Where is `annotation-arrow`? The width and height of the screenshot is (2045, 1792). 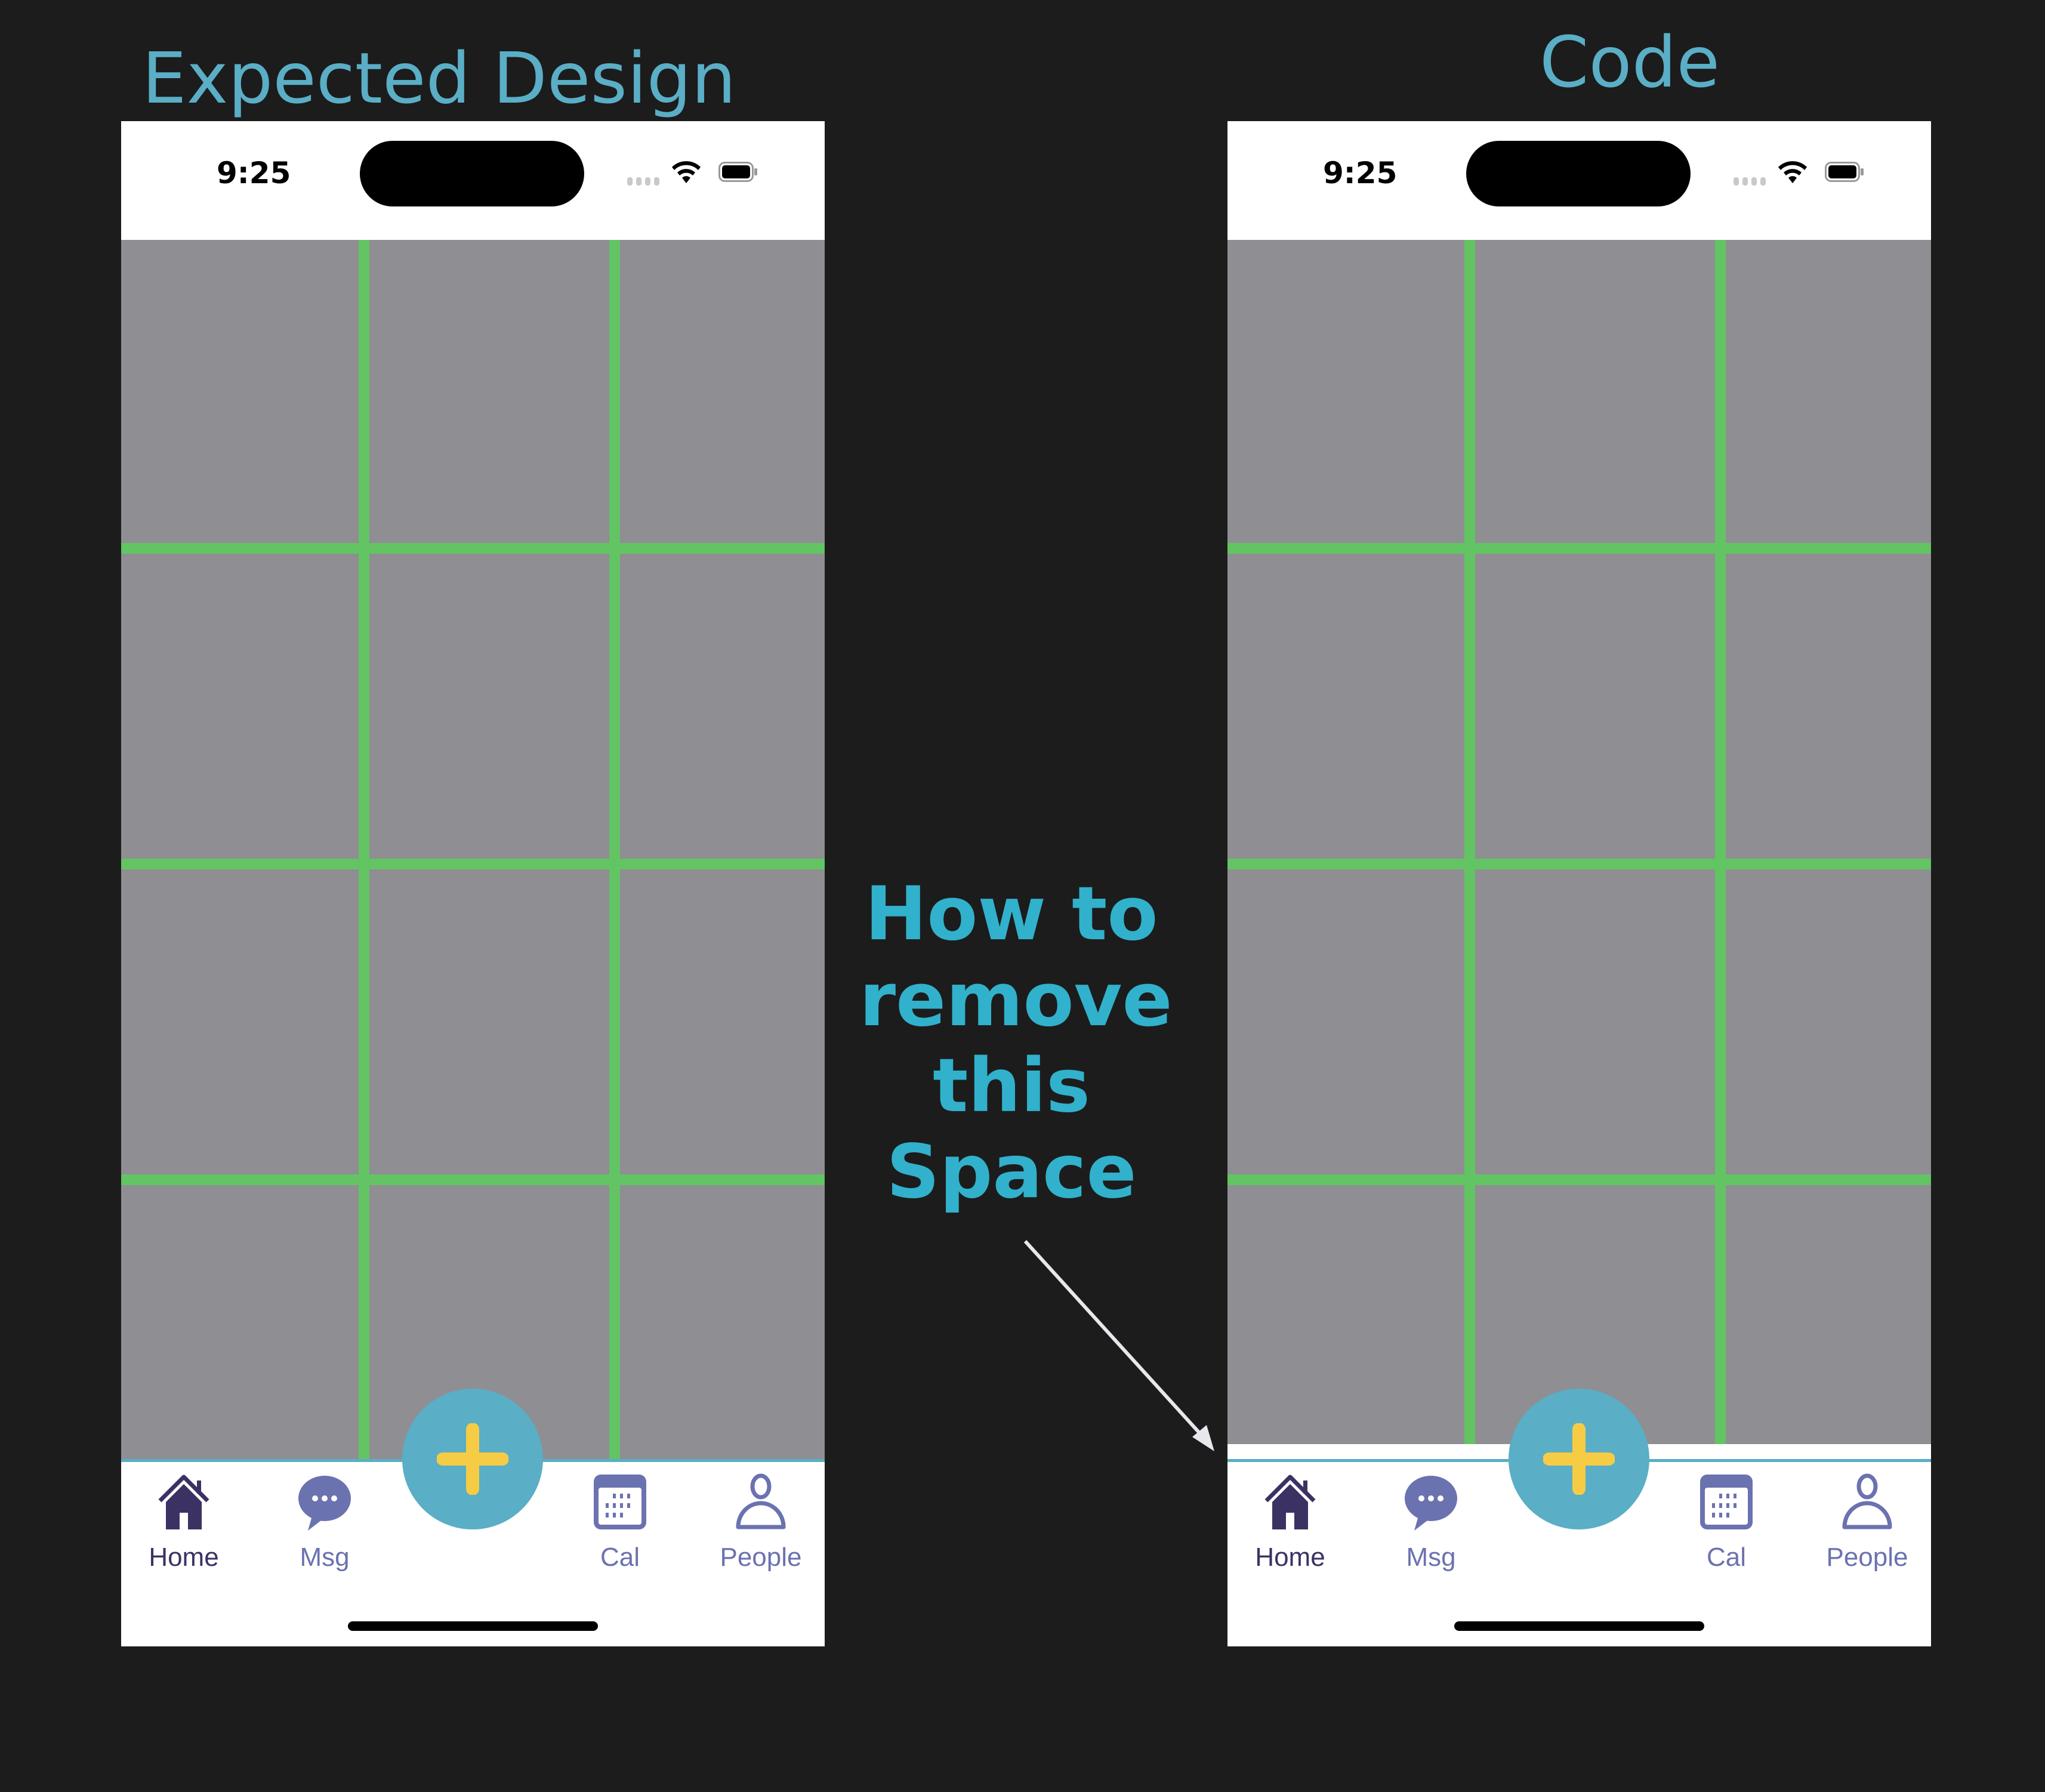 annotation-arrow is located at coordinates (1118, 1345).